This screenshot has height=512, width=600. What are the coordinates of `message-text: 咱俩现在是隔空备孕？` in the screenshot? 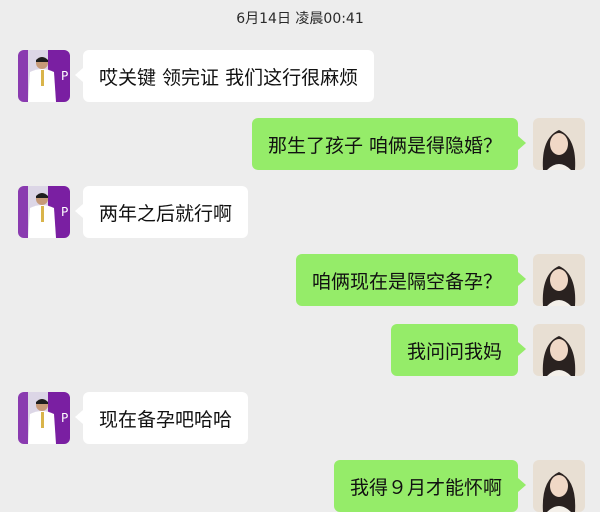 It's located at (406, 281).